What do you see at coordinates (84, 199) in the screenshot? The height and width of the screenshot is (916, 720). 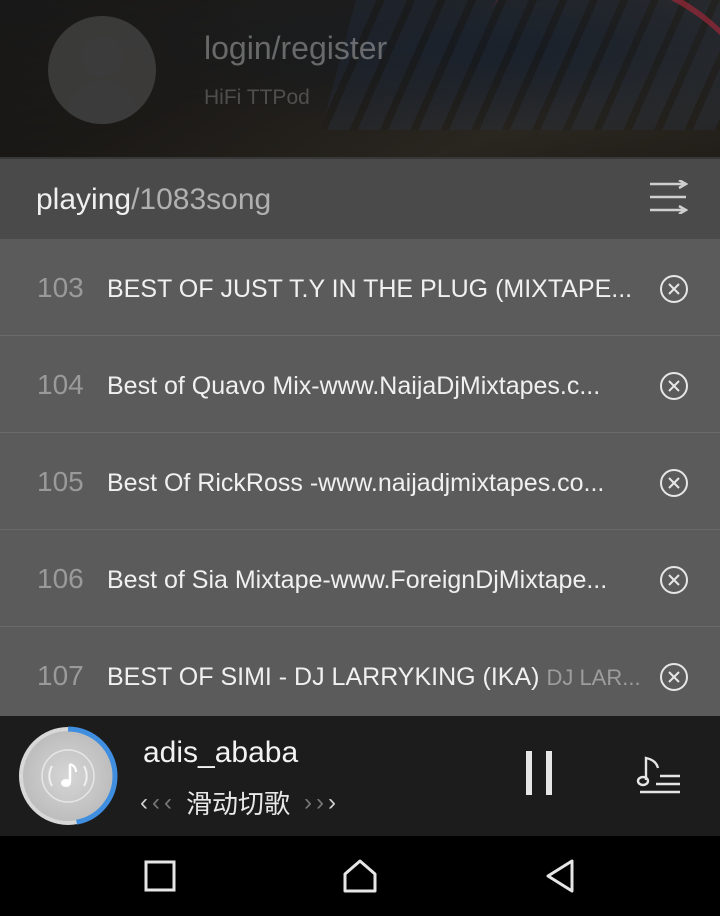 I see `playing-label: playing` at bounding box center [84, 199].